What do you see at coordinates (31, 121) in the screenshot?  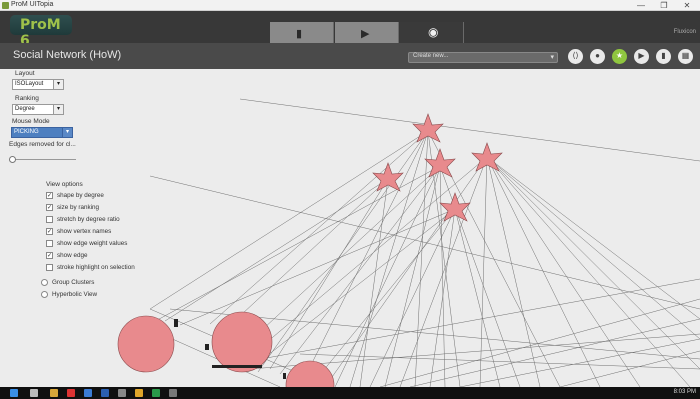 I see `mouse-mode-label: Mouse Mode` at bounding box center [31, 121].